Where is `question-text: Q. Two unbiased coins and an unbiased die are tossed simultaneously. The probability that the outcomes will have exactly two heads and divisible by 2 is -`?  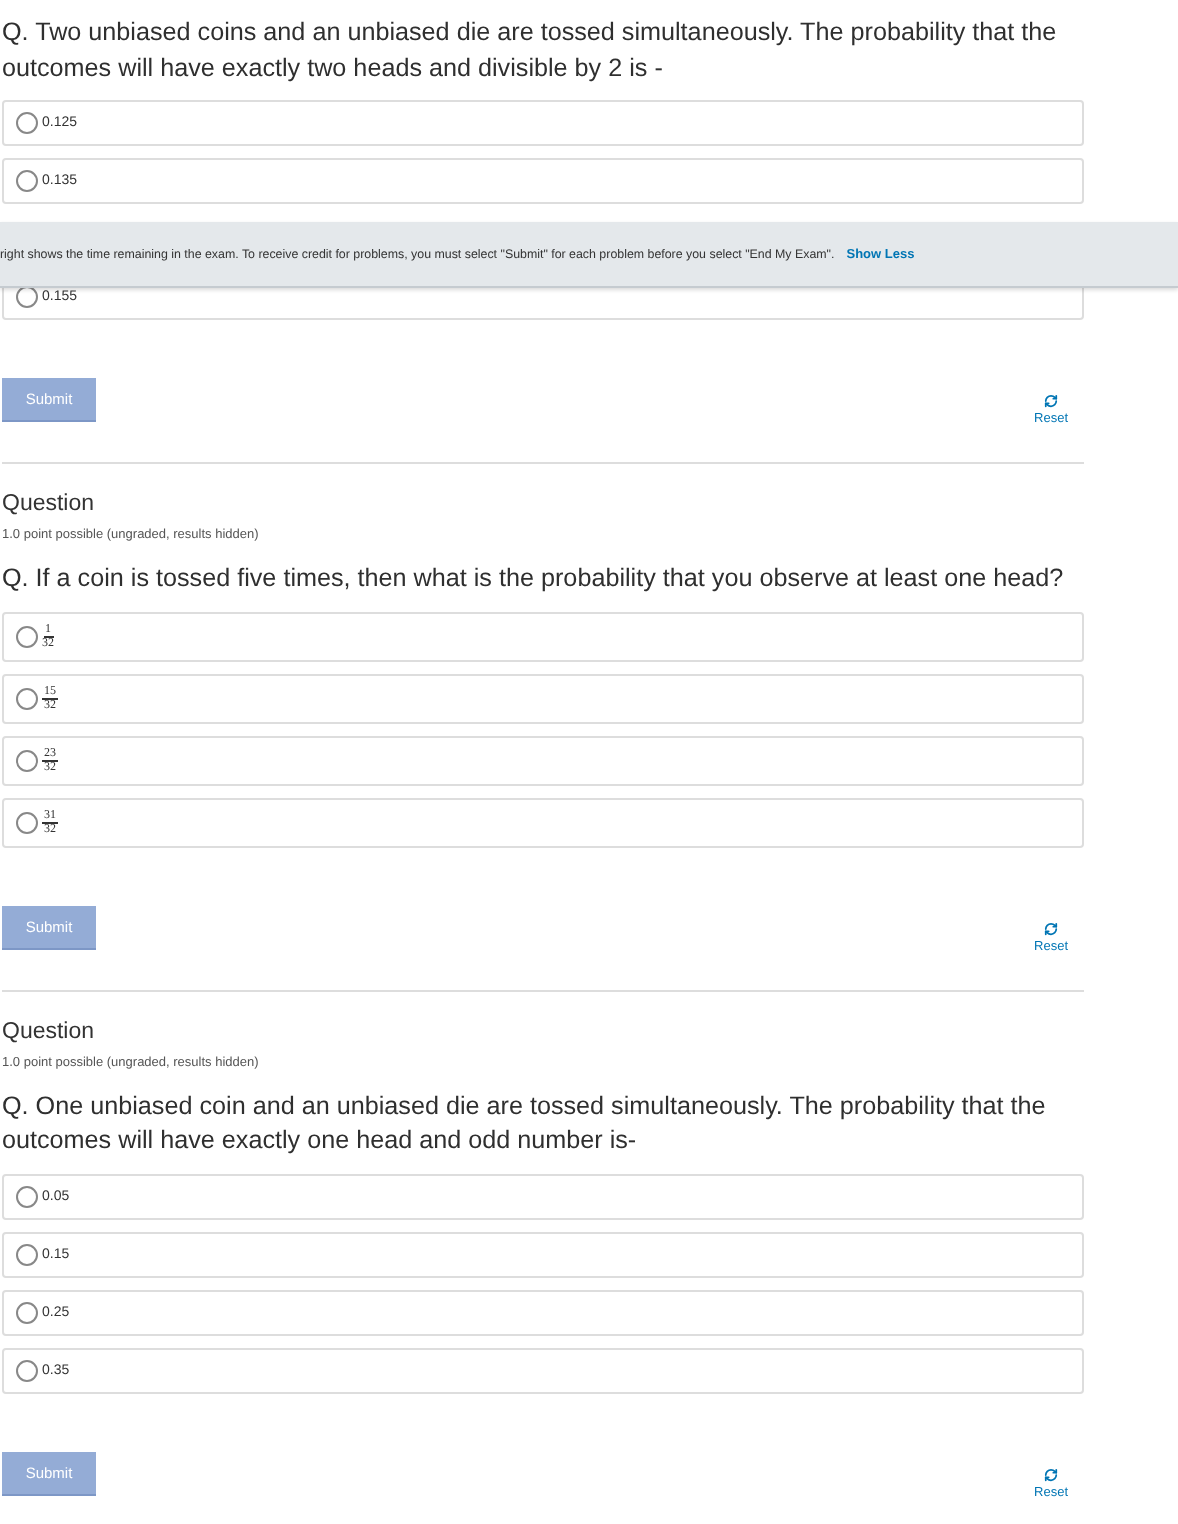 question-text: Q. Two unbiased coins and an unbiased die are tossed simultaneously. The probability that the outcomes will have exactly two heads and divisible by 2 is - is located at coordinates (530, 51).